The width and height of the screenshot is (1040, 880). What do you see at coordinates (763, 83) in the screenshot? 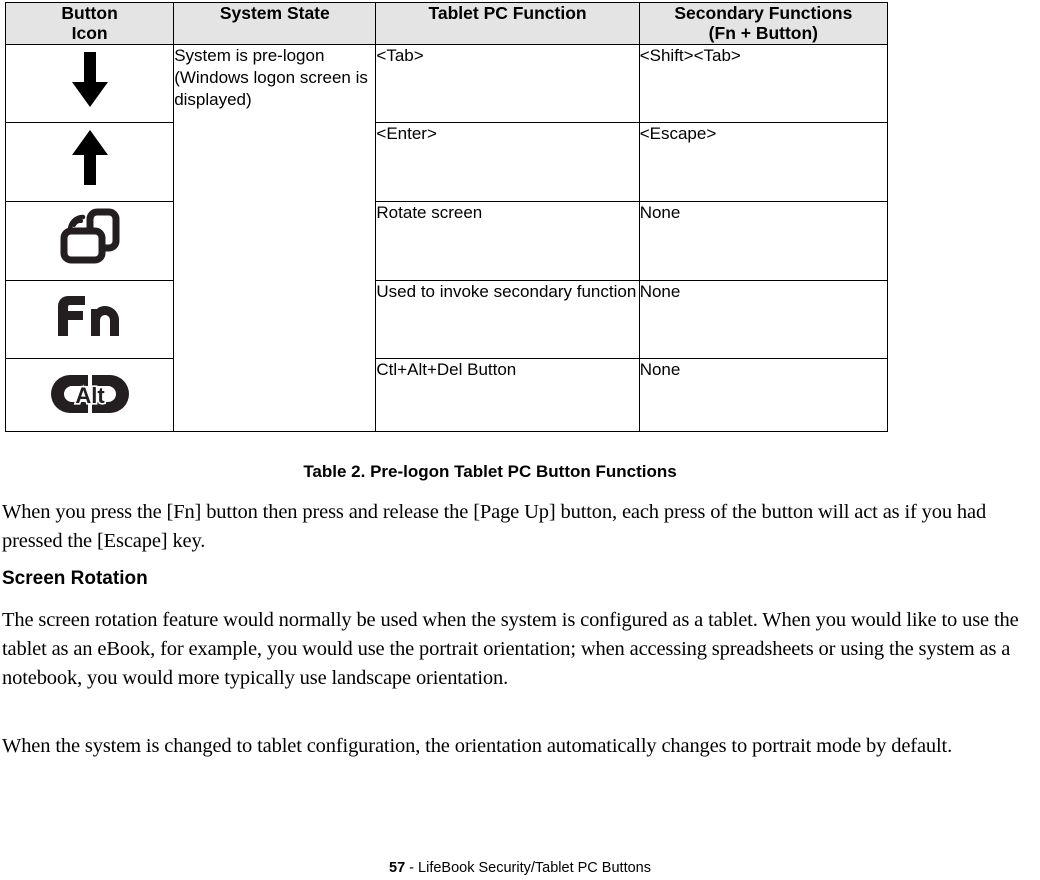
I see `secondary-function-cell: <Shift><Tab>` at bounding box center [763, 83].